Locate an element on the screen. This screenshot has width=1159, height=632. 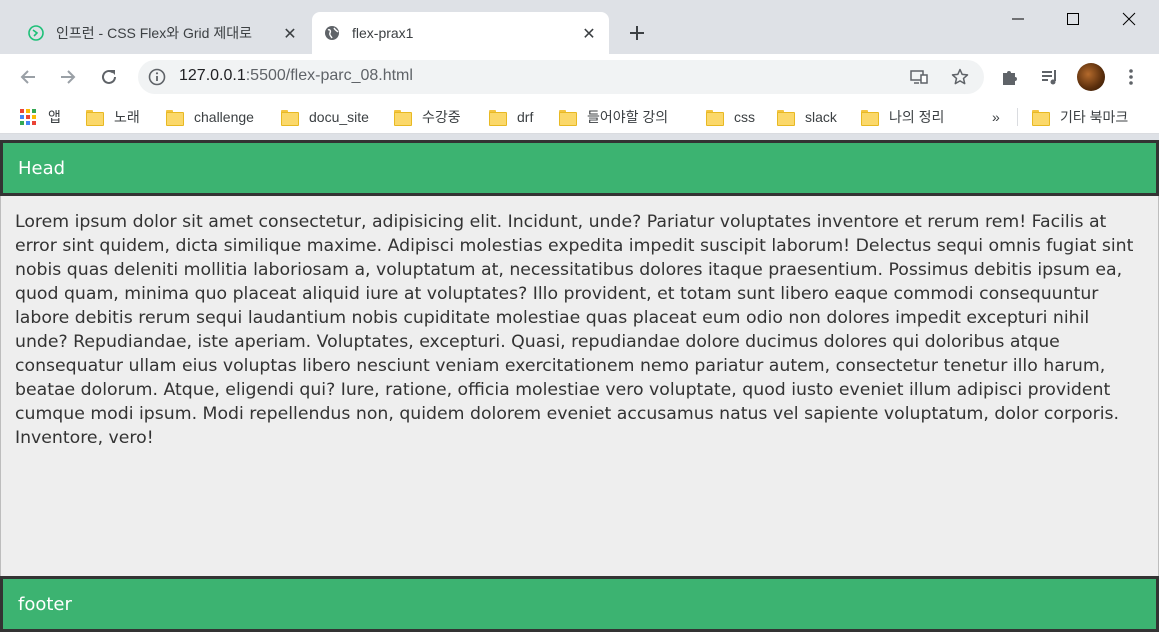
globe-icon is located at coordinates (332, 33).